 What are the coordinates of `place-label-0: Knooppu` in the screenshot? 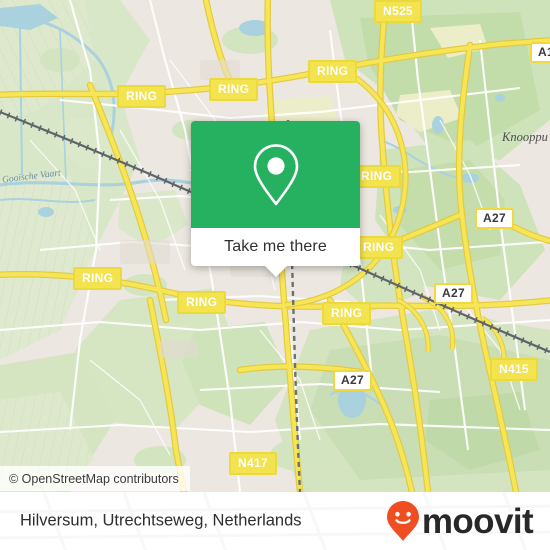 It's located at (525, 137).